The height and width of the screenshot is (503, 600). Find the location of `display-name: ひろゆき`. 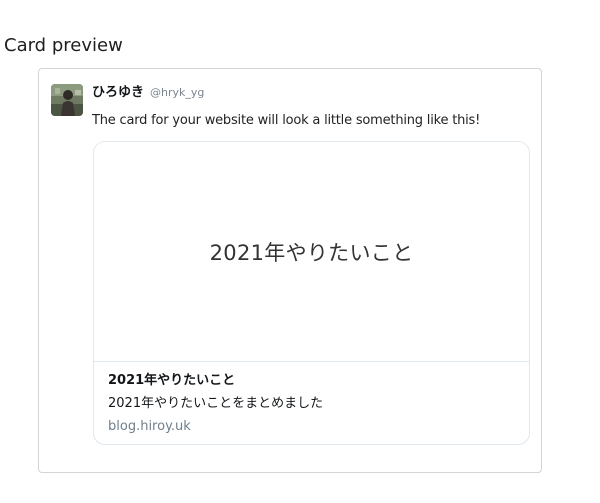

display-name: ひろゆき is located at coordinates (118, 90).